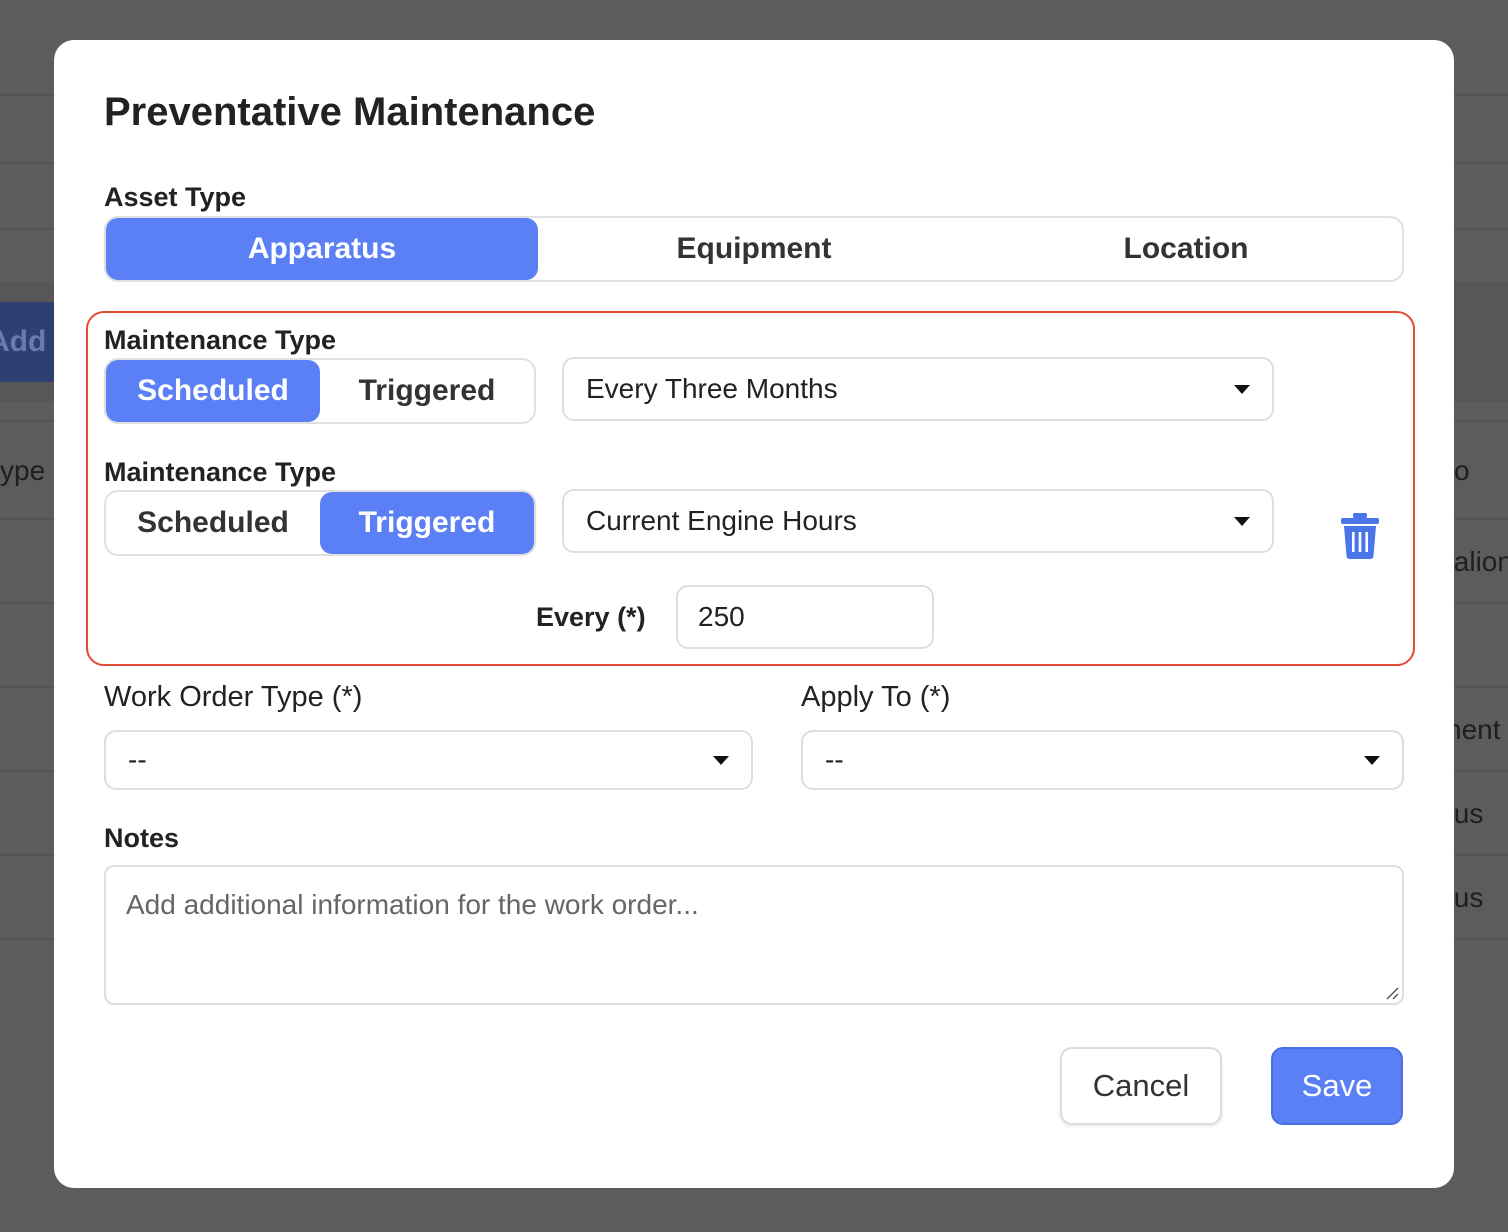 This screenshot has height=1232, width=1508. I want to click on work-order-type-select: --, so click(428, 760).